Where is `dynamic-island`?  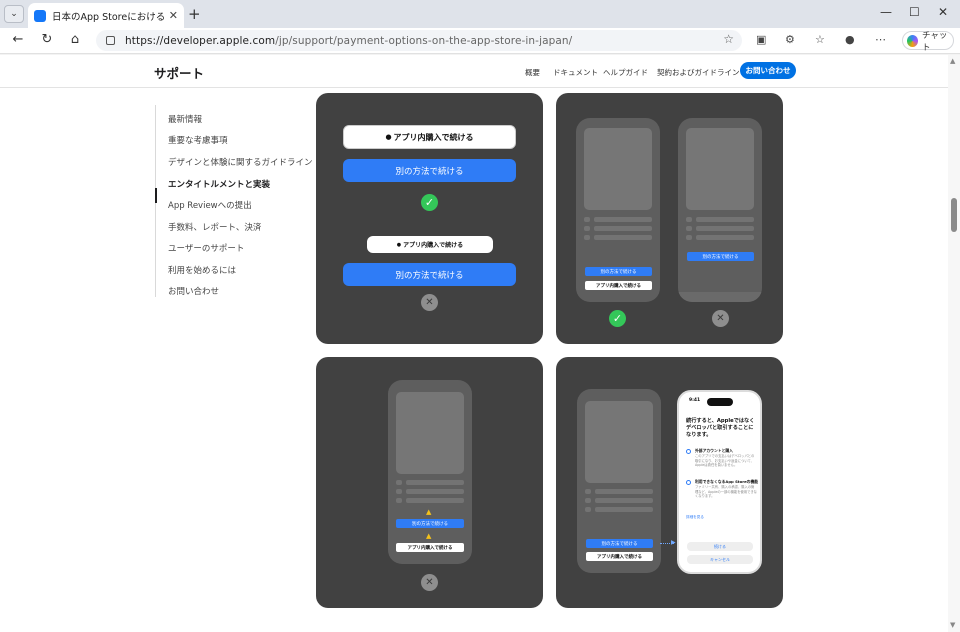 dynamic-island is located at coordinates (720, 402).